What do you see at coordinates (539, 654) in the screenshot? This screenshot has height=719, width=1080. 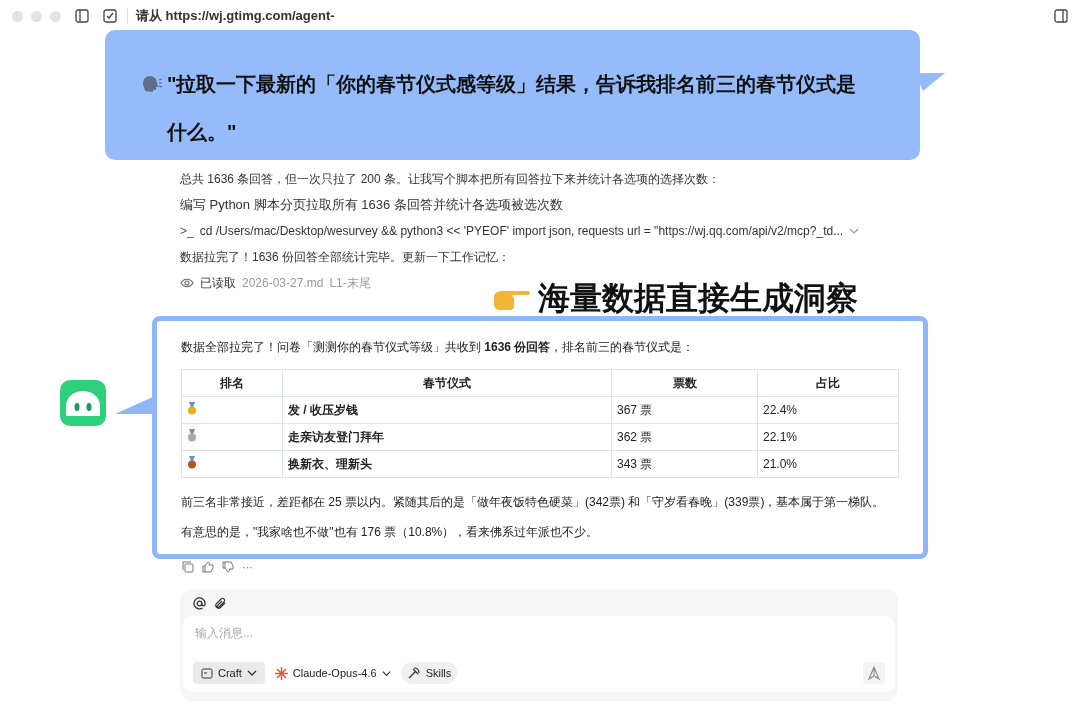 I see `message-field: 输入消息... Craft Claude-Opus-4.6 Skills` at bounding box center [539, 654].